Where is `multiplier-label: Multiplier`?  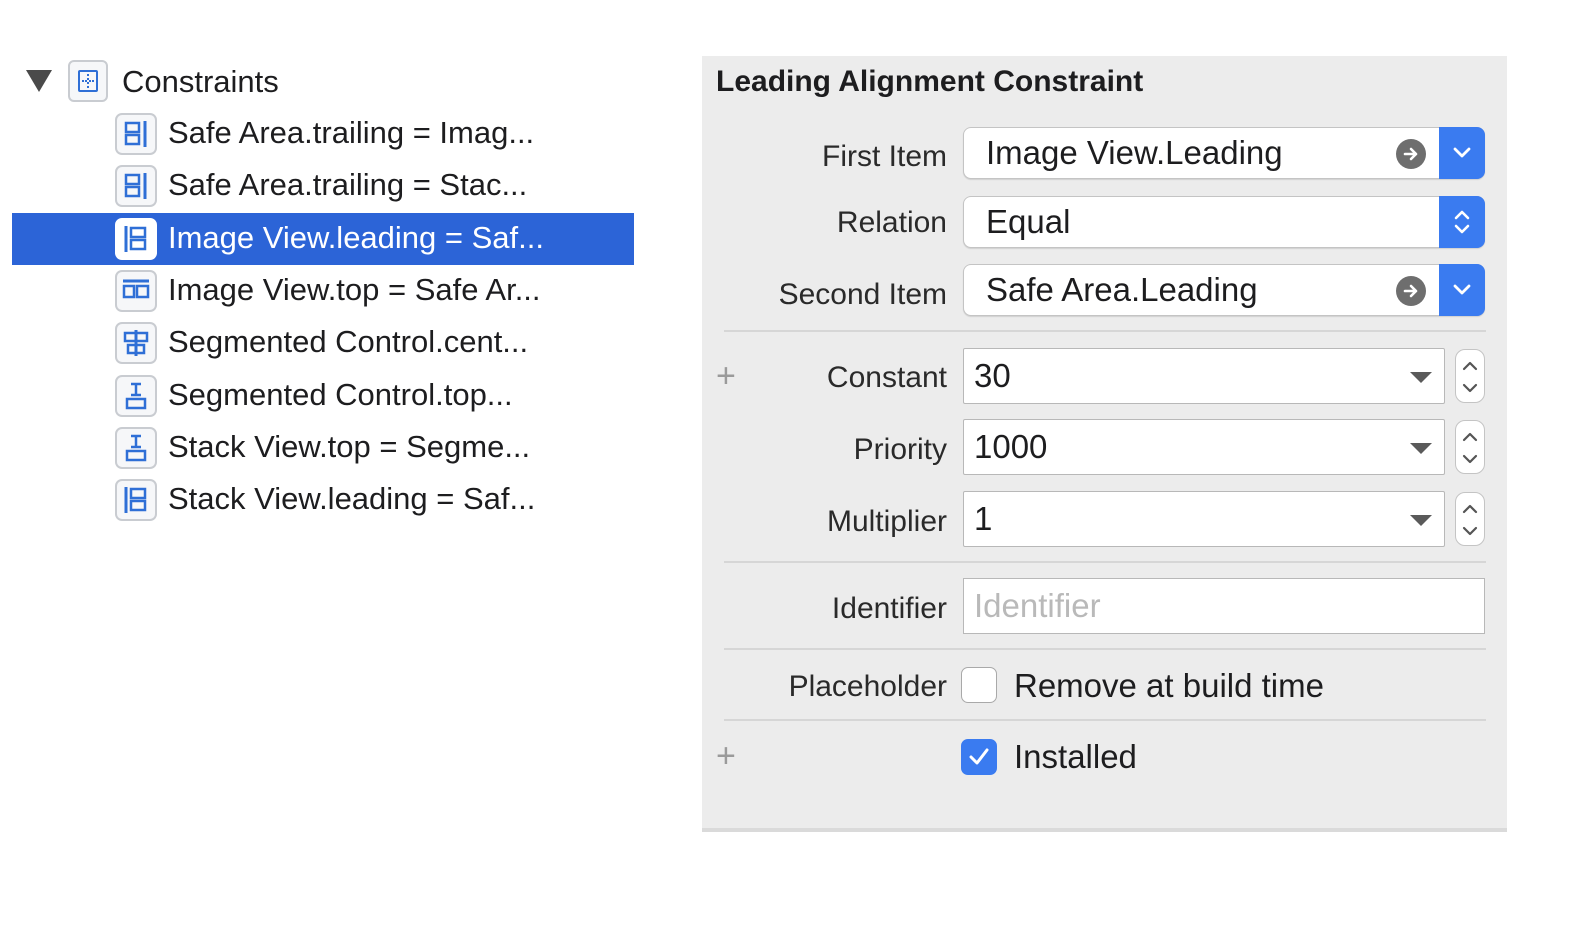 multiplier-label: Multiplier is located at coordinates (886, 521).